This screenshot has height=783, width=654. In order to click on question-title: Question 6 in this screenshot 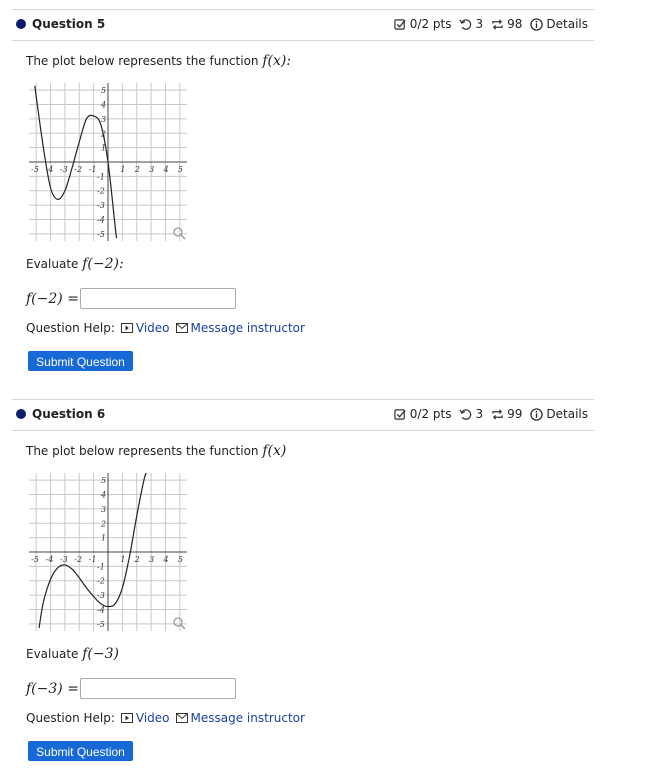, I will do `click(60, 414)`.